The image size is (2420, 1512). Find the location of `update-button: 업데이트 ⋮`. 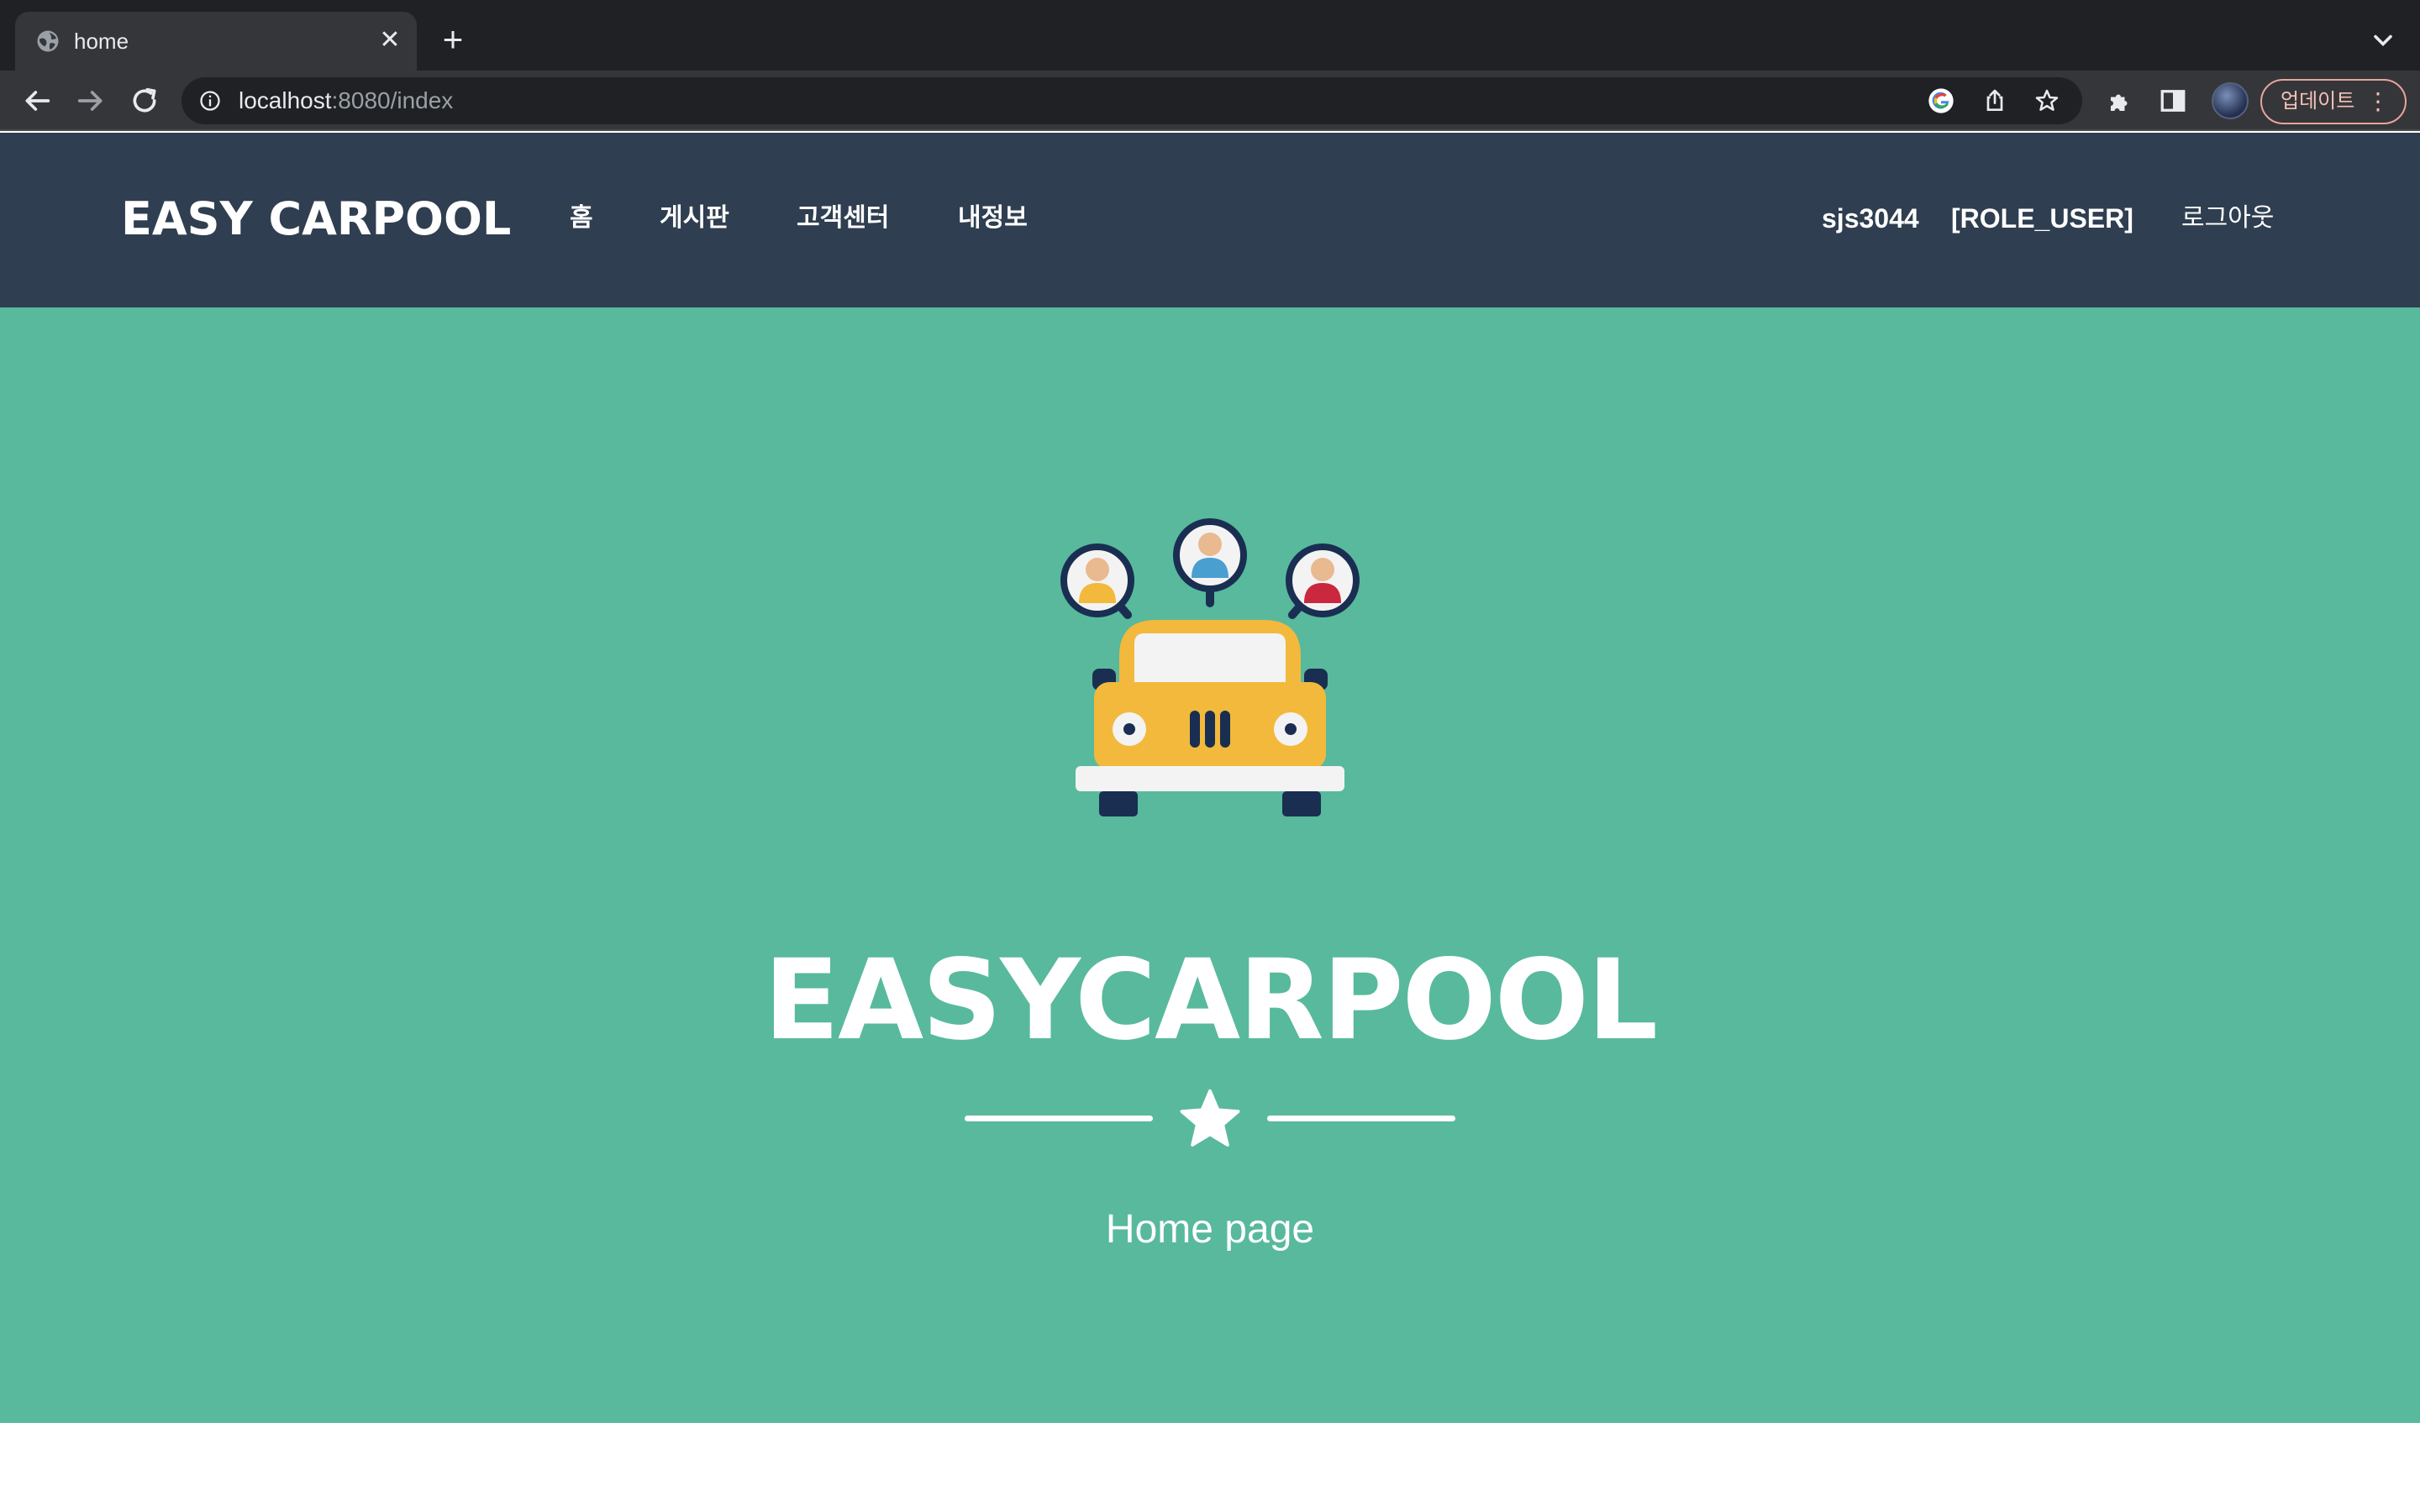

update-button: 업데이트 ⋮ is located at coordinates (2333, 101).